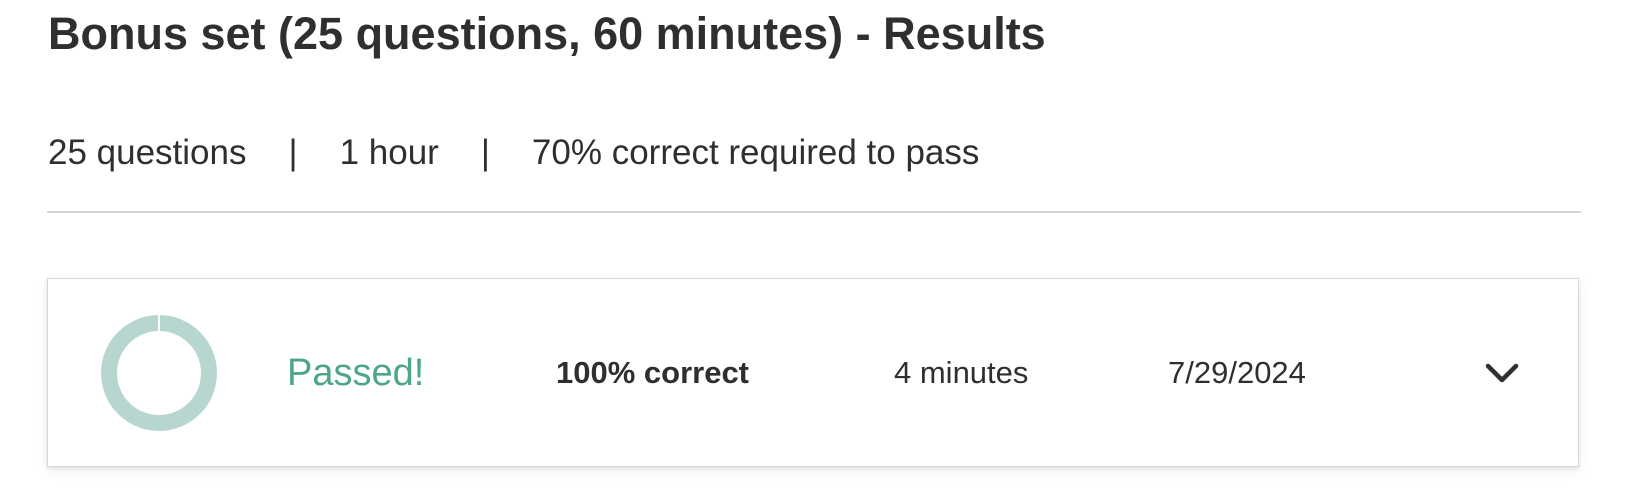  I want to click on question-count: 25 questions, so click(147, 152).